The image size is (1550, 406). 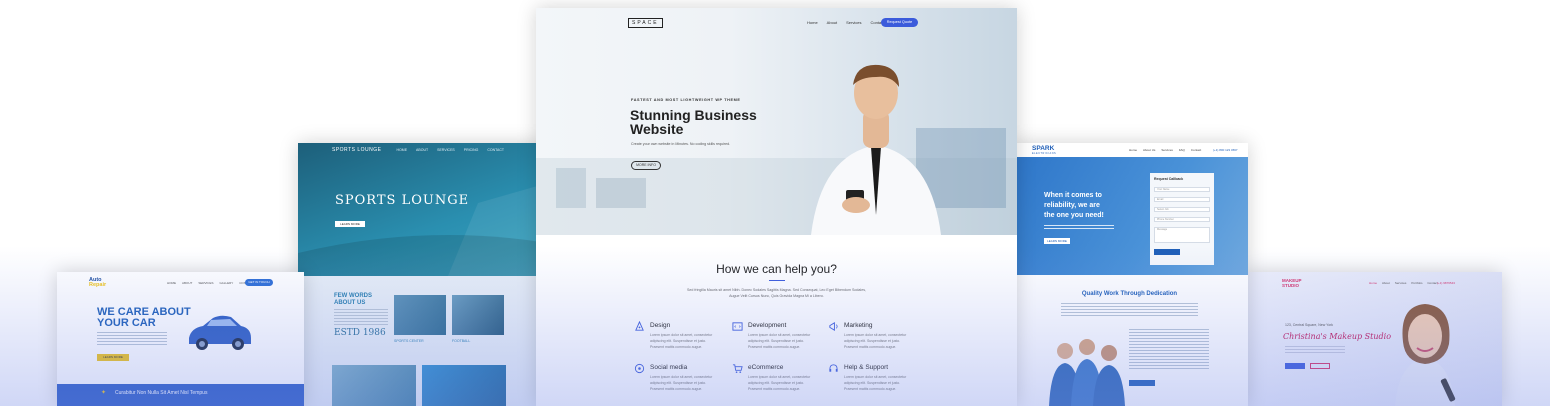 What do you see at coordinates (1320, 366) in the screenshot?
I see `makeup-secondary-button` at bounding box center [1320, 366].